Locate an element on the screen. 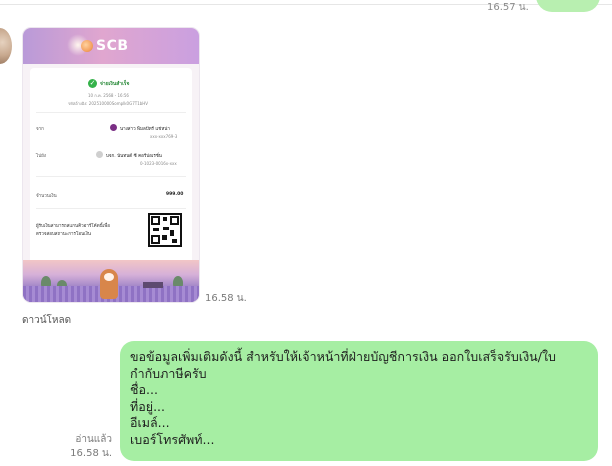 This screenshot has width=612, height=466. payment-success-row: ✓ จ่ายเงินสำเร็จ is located at coordinates (108, 83).